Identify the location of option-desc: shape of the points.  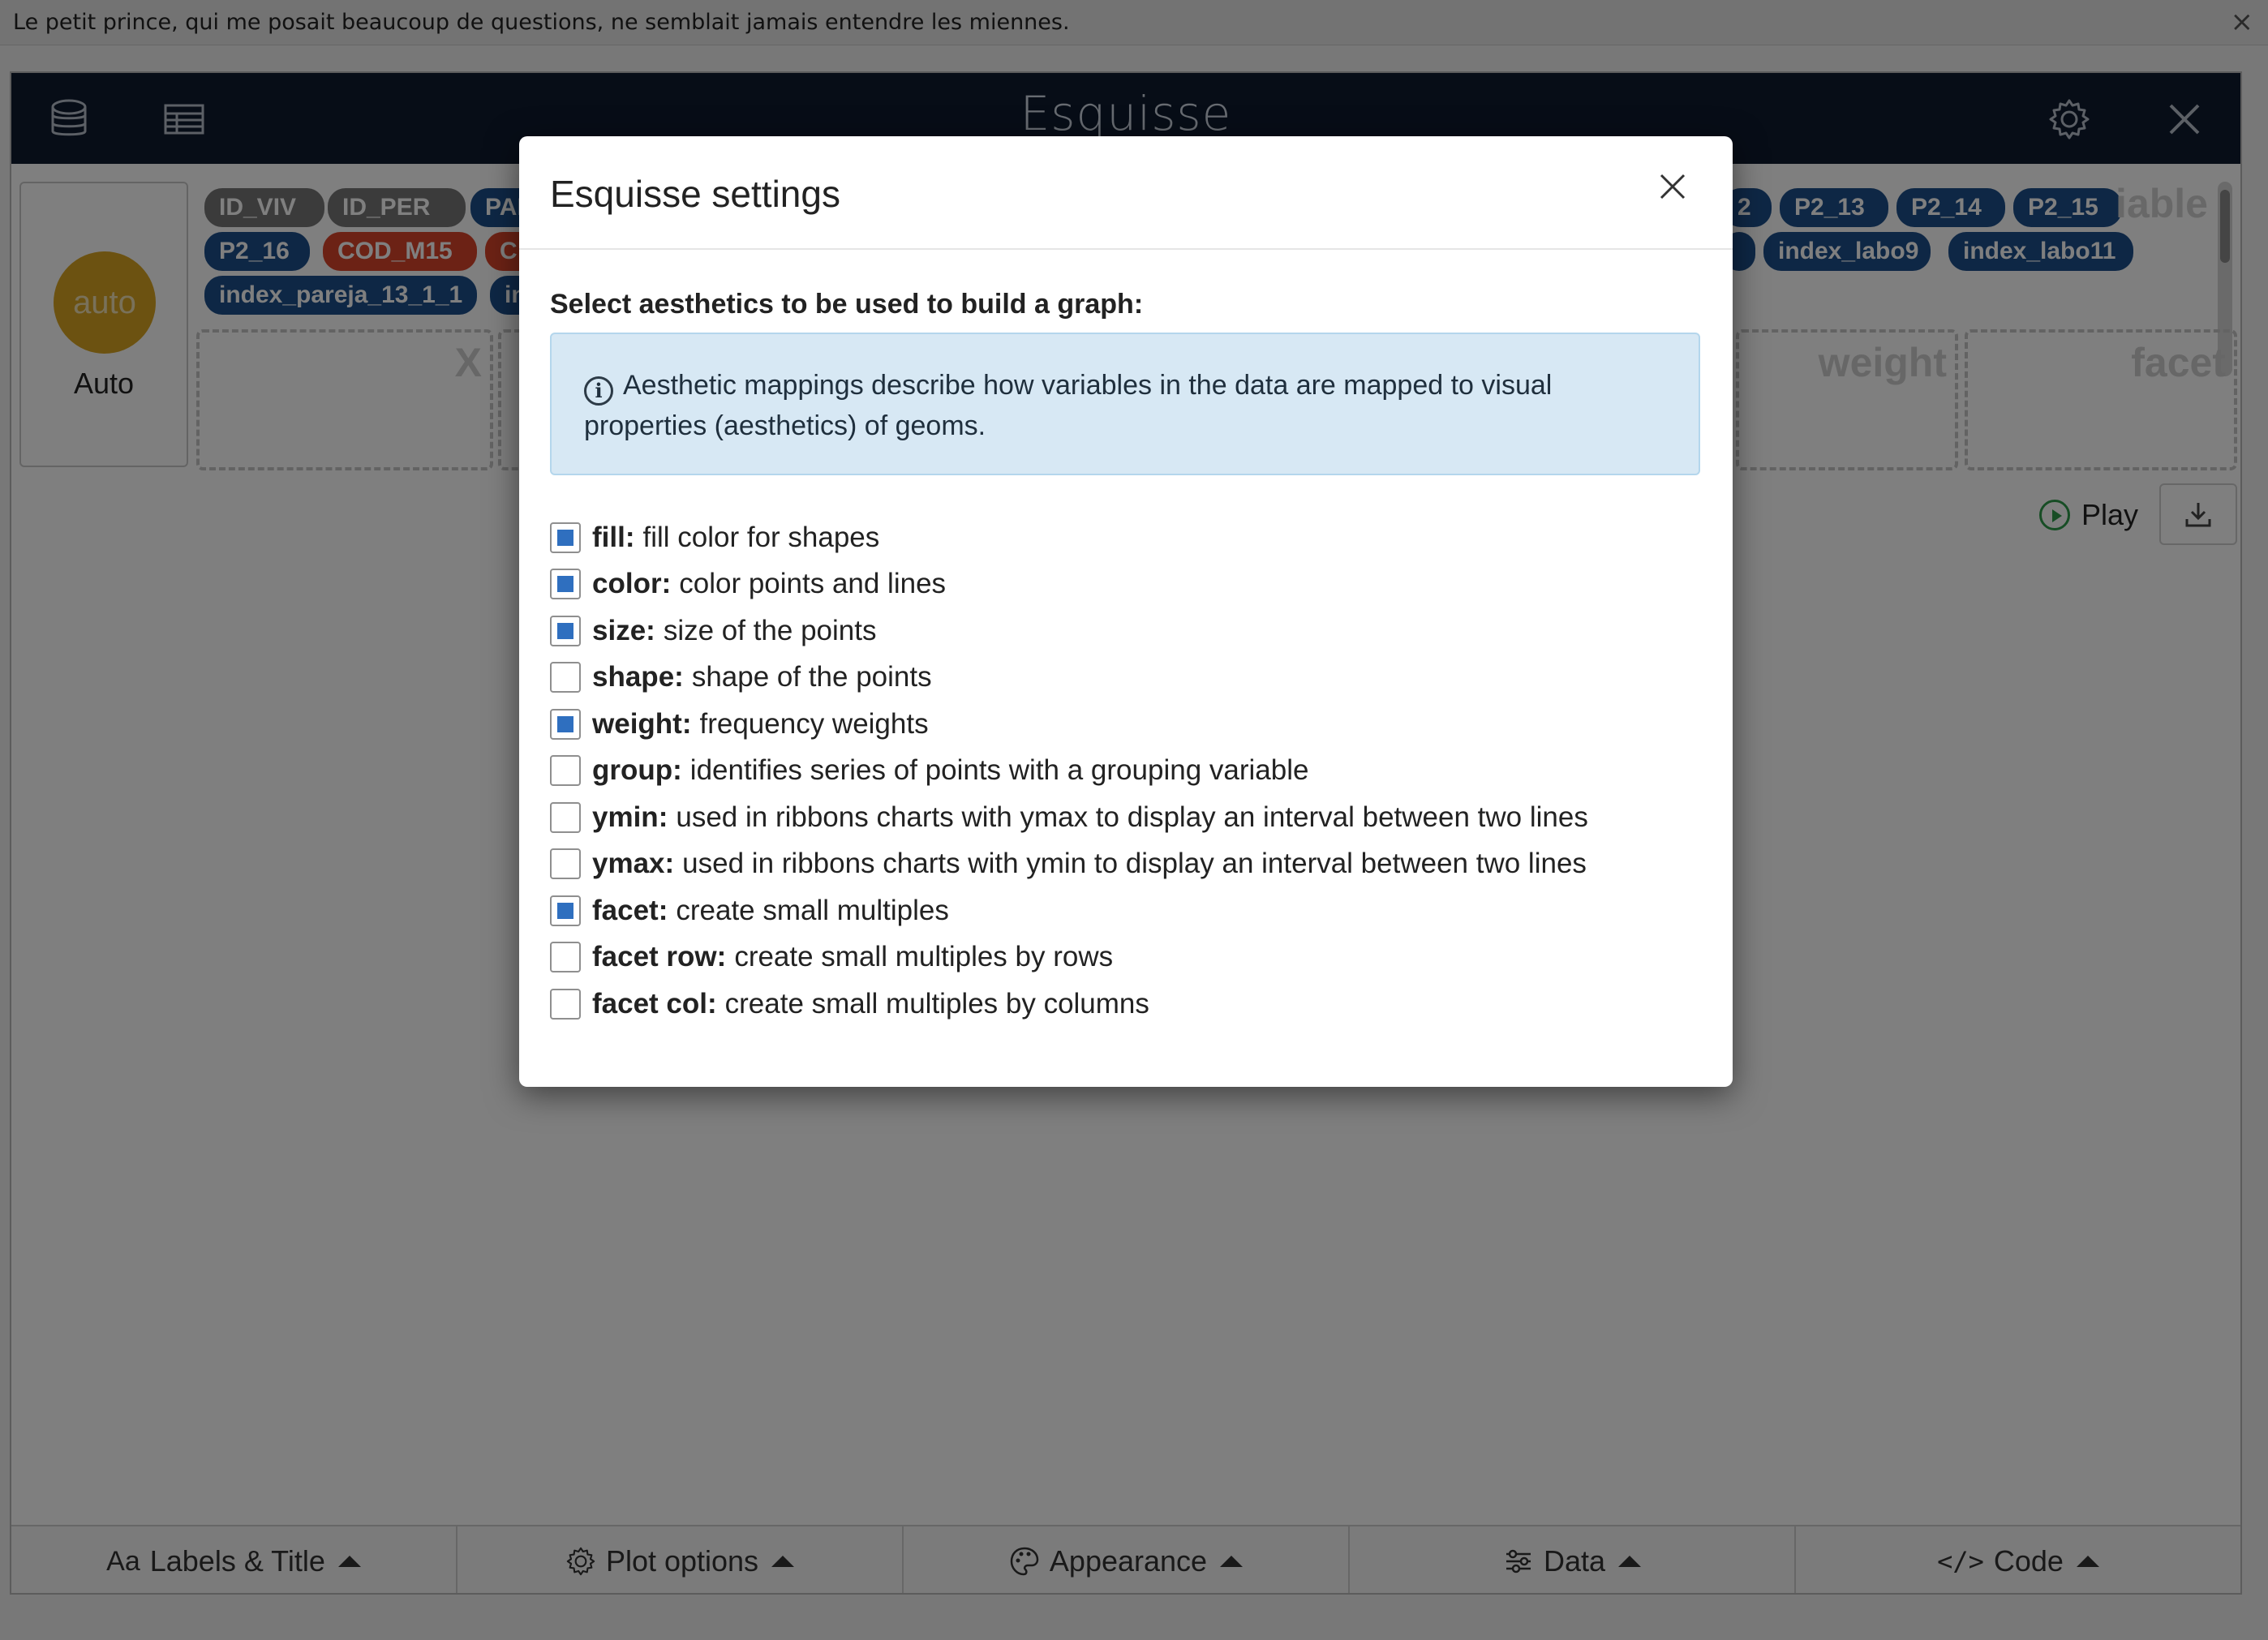
(811, 677).